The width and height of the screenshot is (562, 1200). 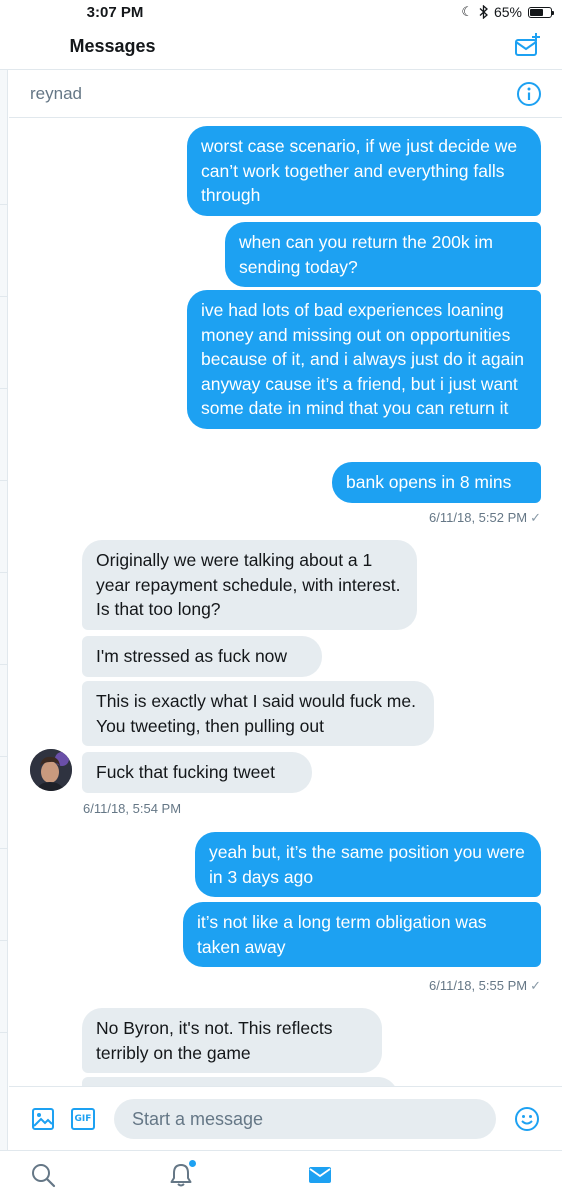 I want to click on timestamp-text: 6/11/18, 5:55 PM, so click(x=478, y=985).